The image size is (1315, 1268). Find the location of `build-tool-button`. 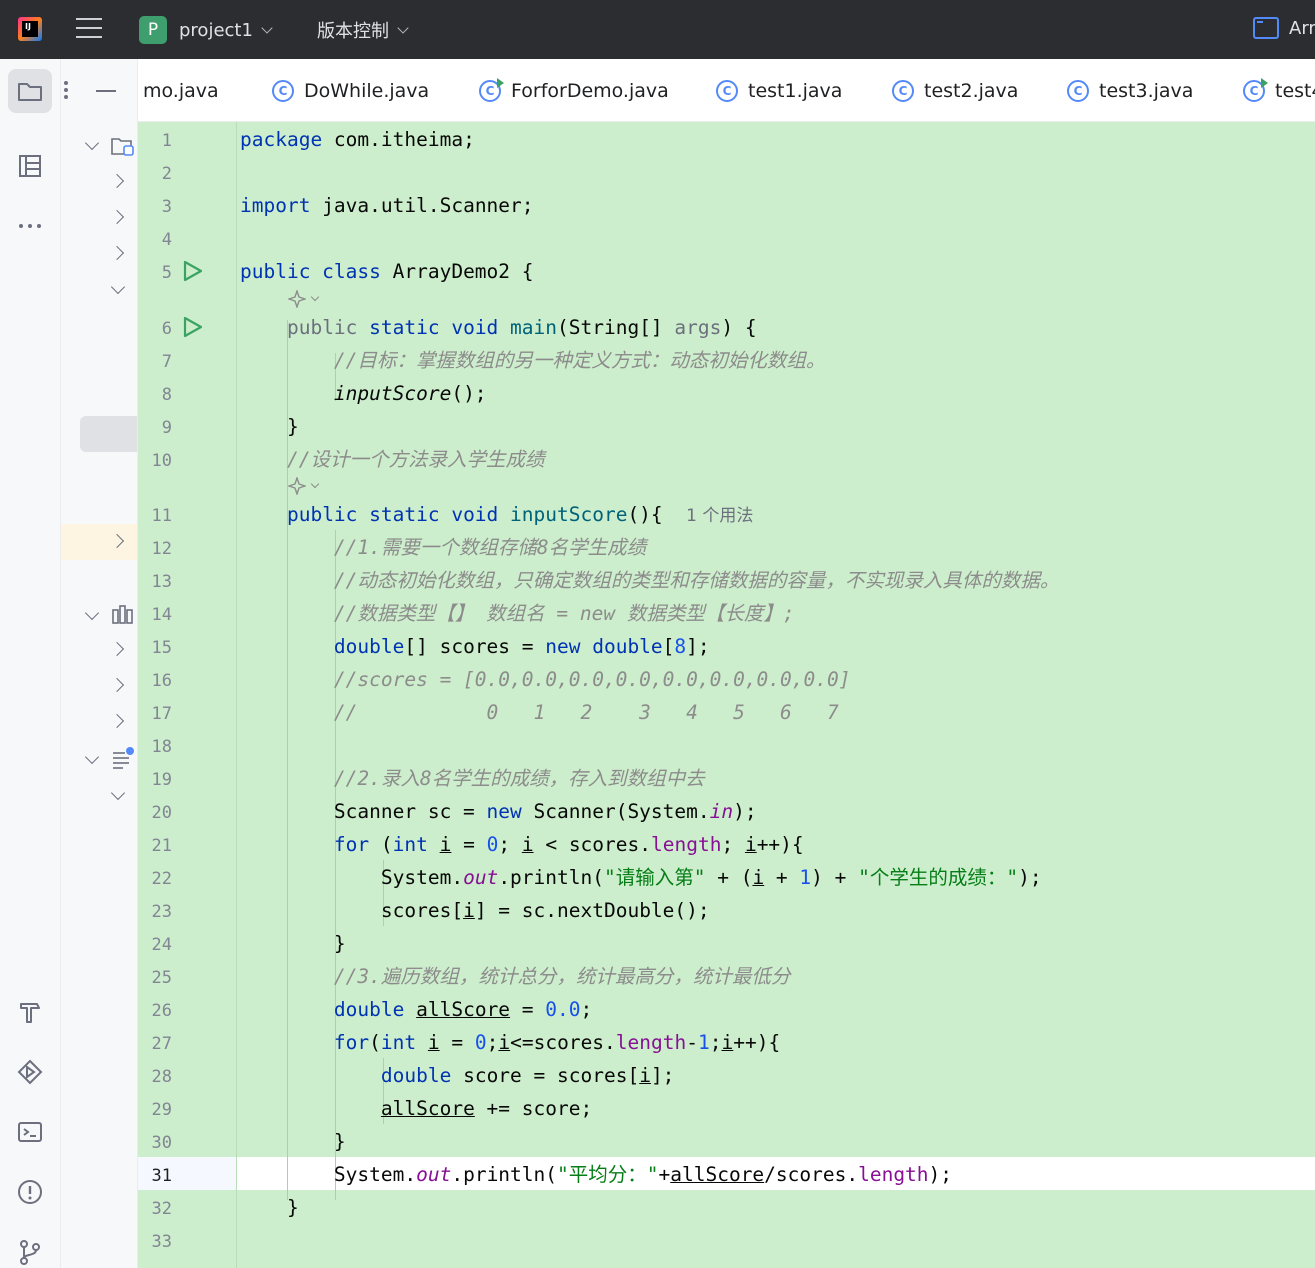

build-tool-button is located at coordinates (30, 1012).